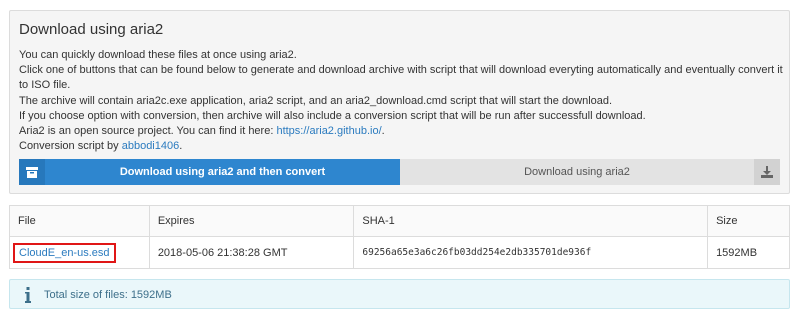  Describe the element at coordinates (531, 221) in the screenshot. I see `header-sha1: SHA-1` at that location.